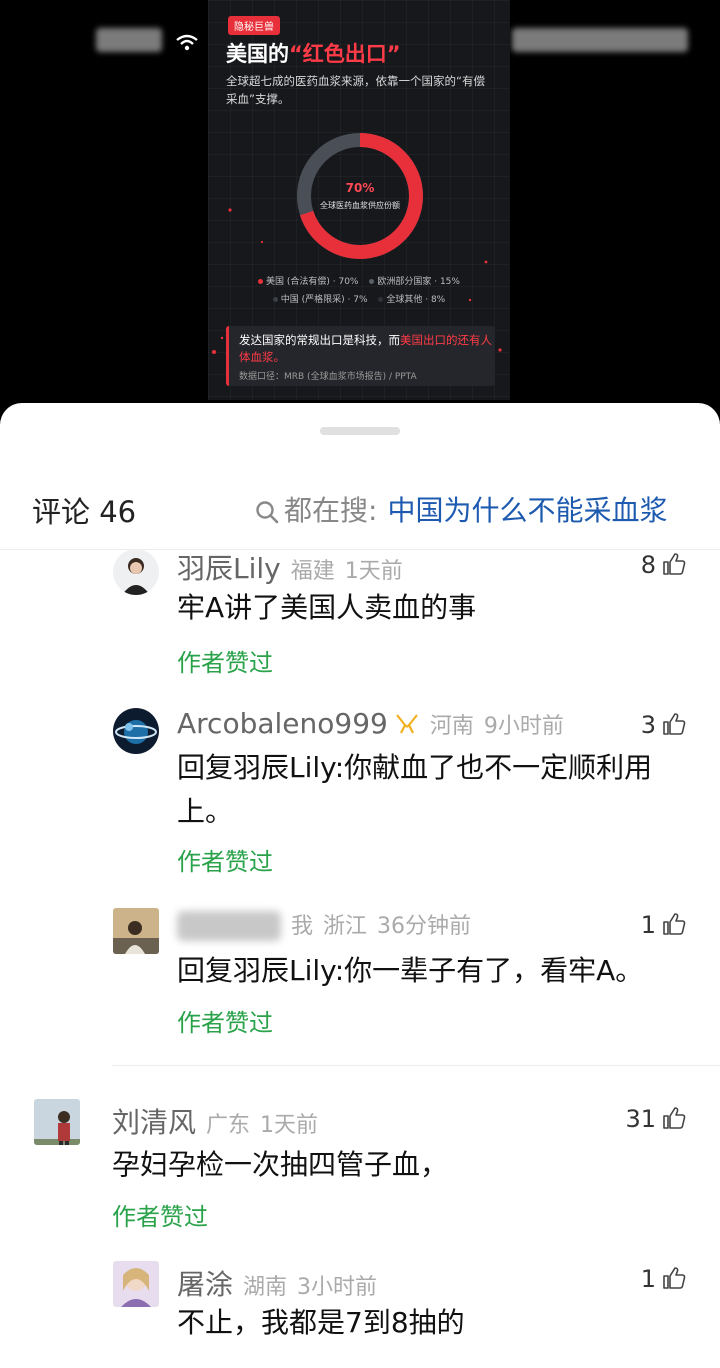  I want to click on comment-time: 9小时前, so click(523, 726).